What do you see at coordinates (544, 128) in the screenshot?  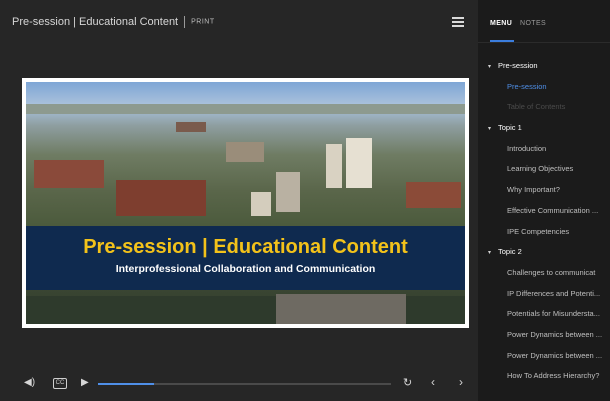 I see `outline-section: ▾ Topic 1` at bounding box center [544, 128].